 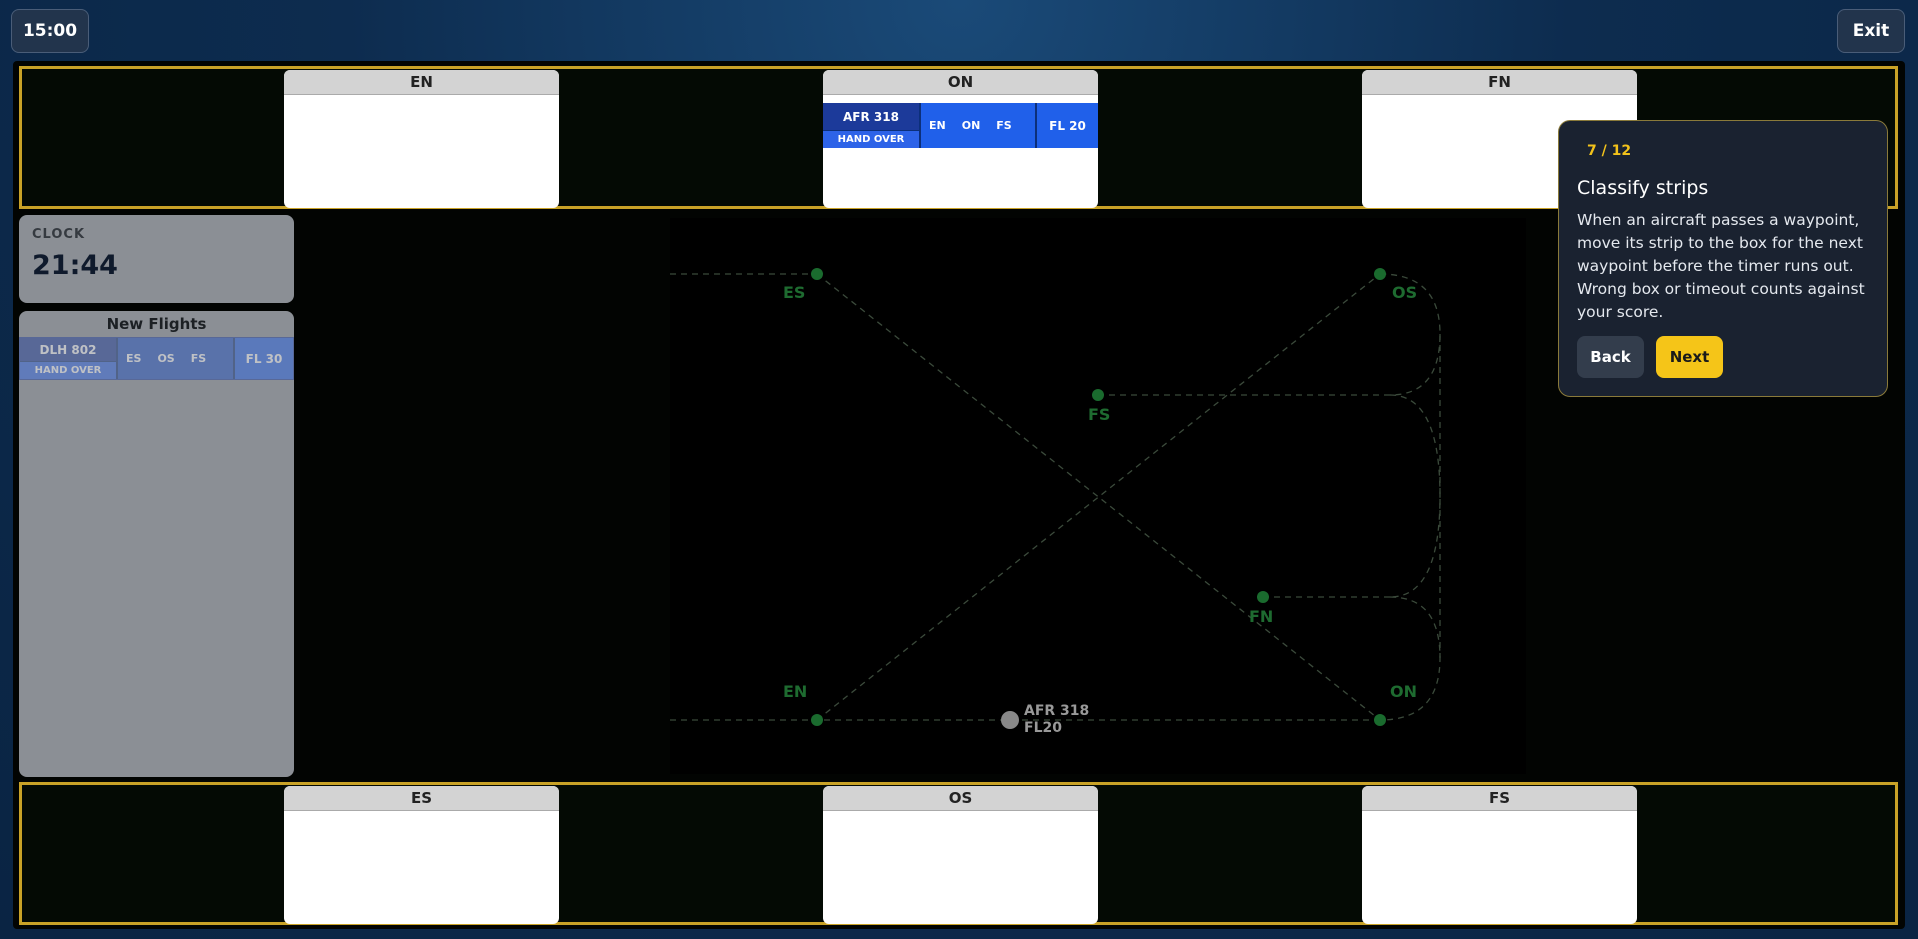 I want to click on next-button: Next, so click(x=1689, y=357).